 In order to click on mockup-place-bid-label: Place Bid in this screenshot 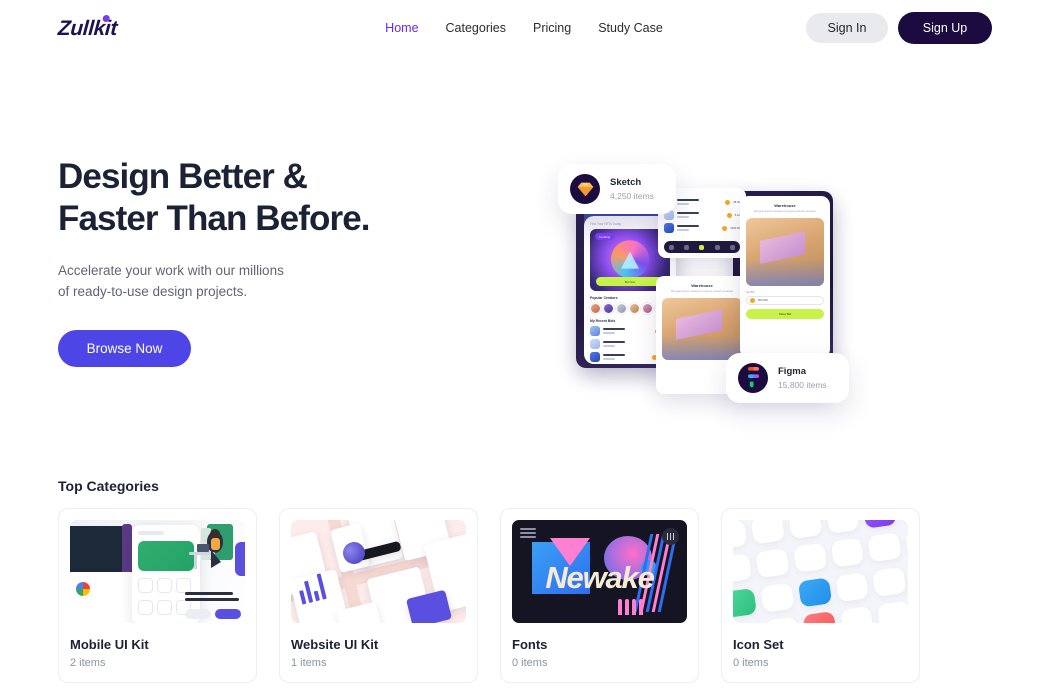, I will do `click(785, 314)`.